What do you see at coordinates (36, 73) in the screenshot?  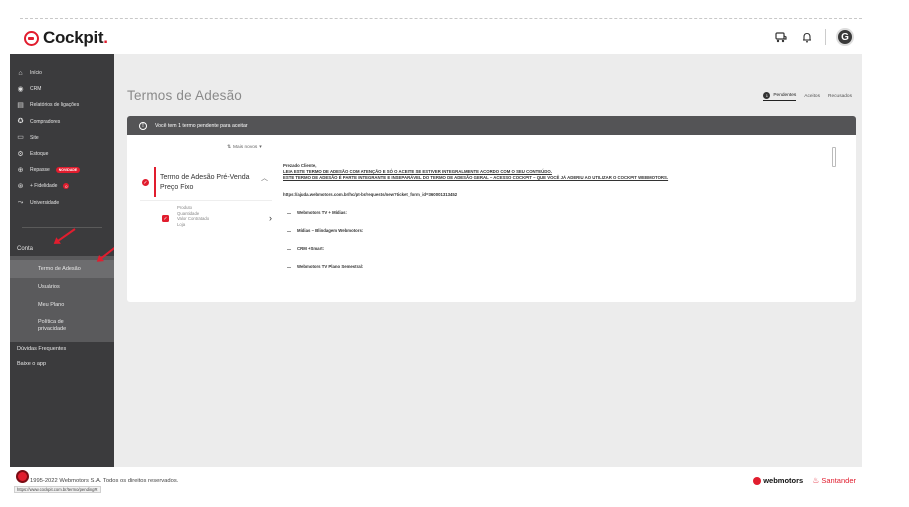 I see `sidebar-item-label: Início` at bounding box center [36, 73].